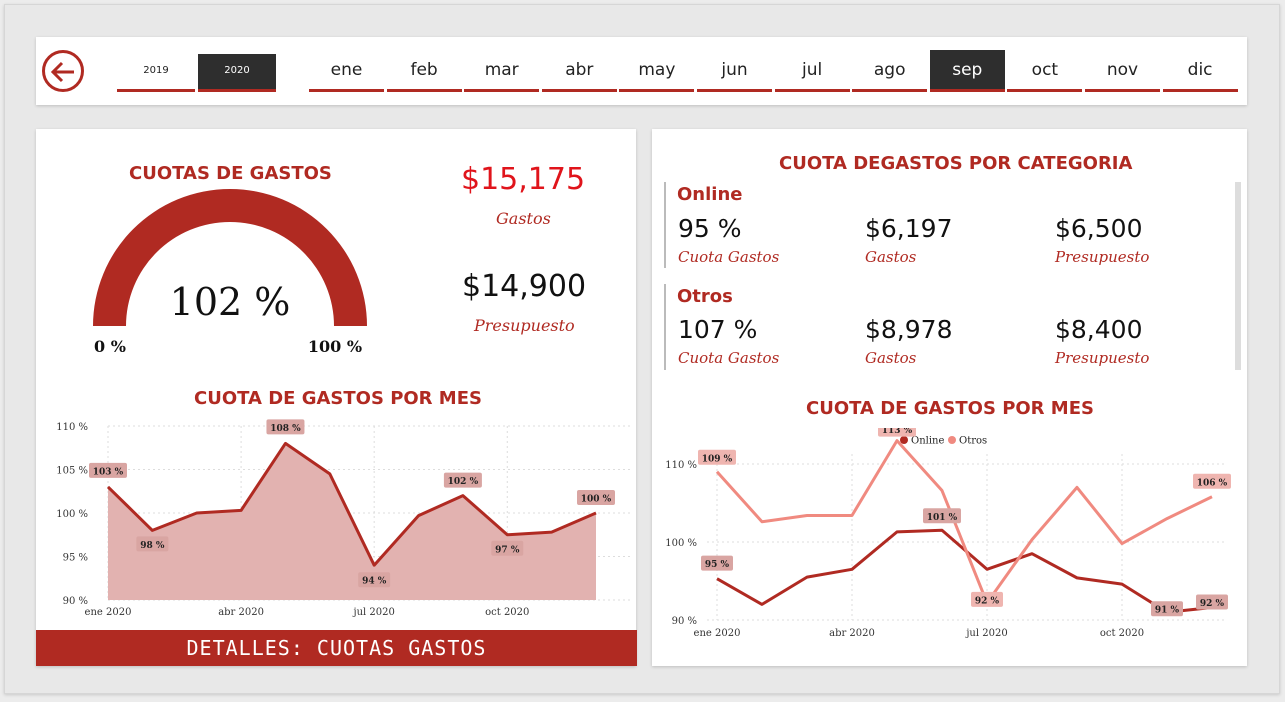 The width and height of the screenshot is (1285, 702). Describe the element at coordinates (523, 218) in the screenshot. I see `gastos-caption: Gastos` at that location.